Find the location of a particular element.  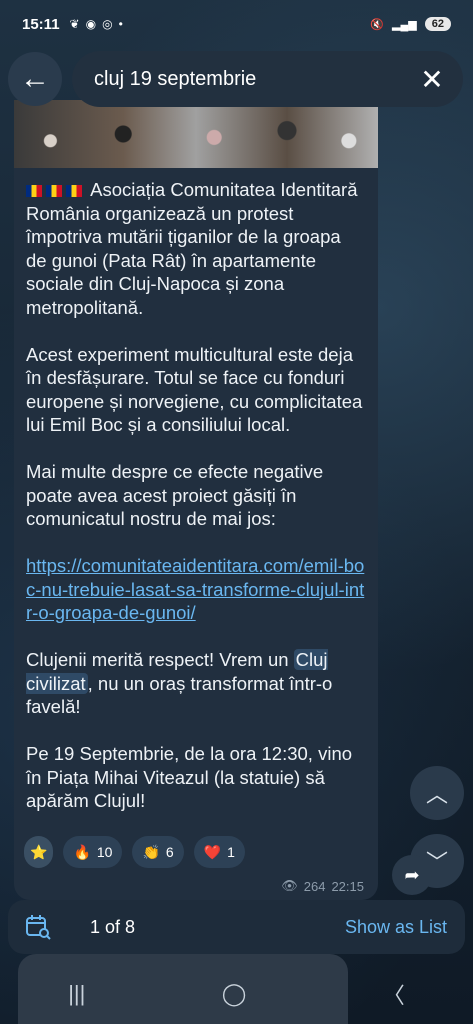

reaction-count: 6 is located at coordinates (169, 852).